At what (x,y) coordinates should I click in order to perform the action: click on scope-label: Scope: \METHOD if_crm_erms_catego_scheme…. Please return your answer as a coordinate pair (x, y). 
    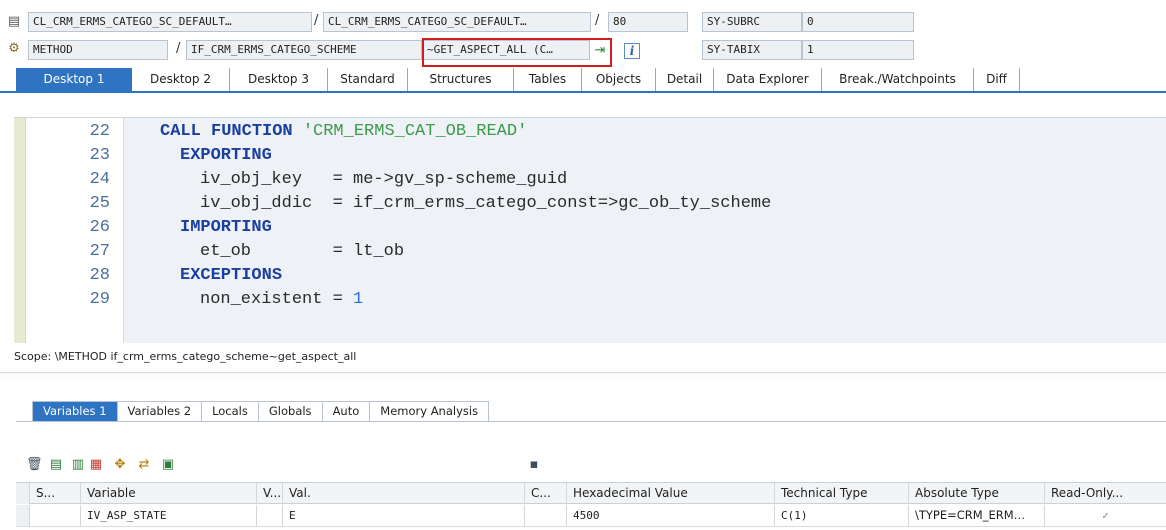
    Looking at the image, I should click on (185, 356).